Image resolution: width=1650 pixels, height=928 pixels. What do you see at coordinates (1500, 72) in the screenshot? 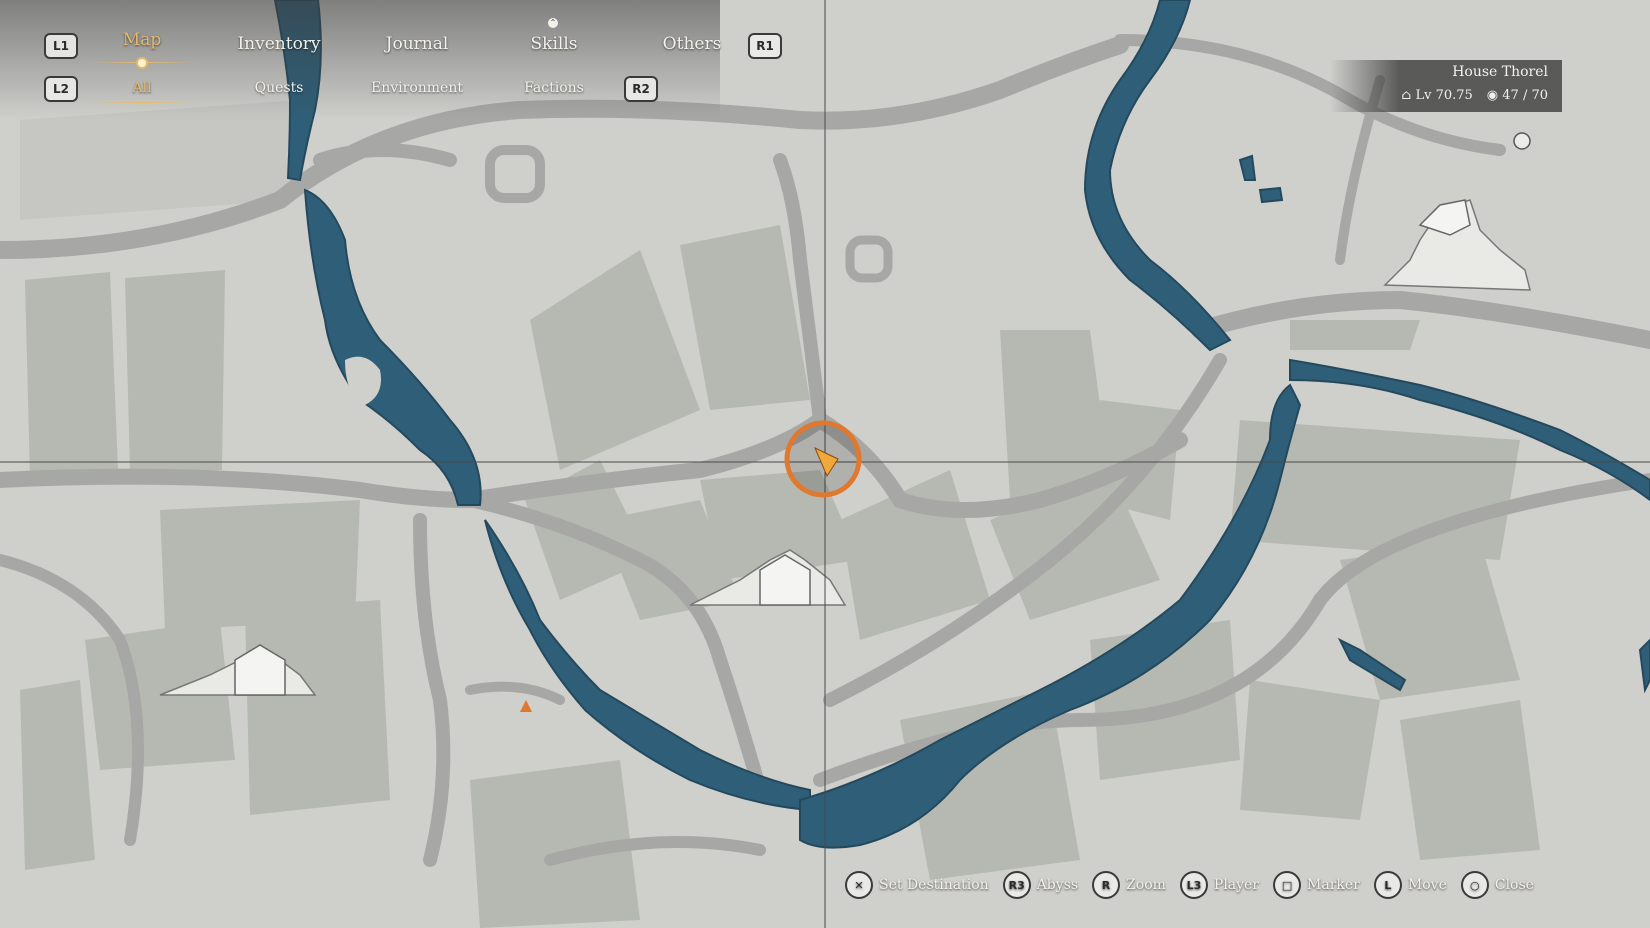
I see `region-name: House Thorel` at bounding box center [1500, 72].